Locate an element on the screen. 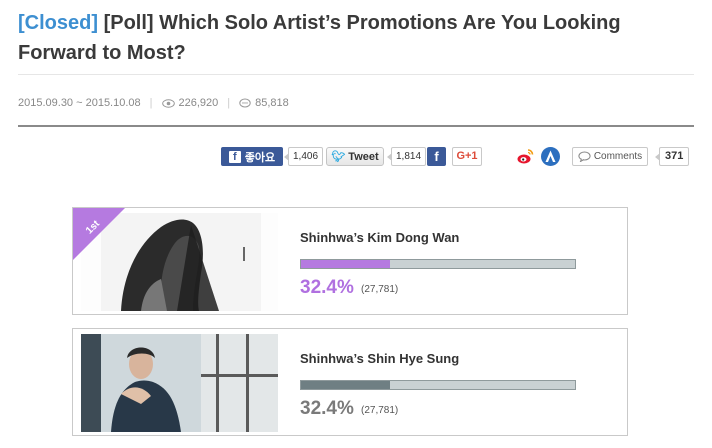 This screenshot has width=712, height=448. google-plus-button: G+1 is located at coordinates (467, 156).